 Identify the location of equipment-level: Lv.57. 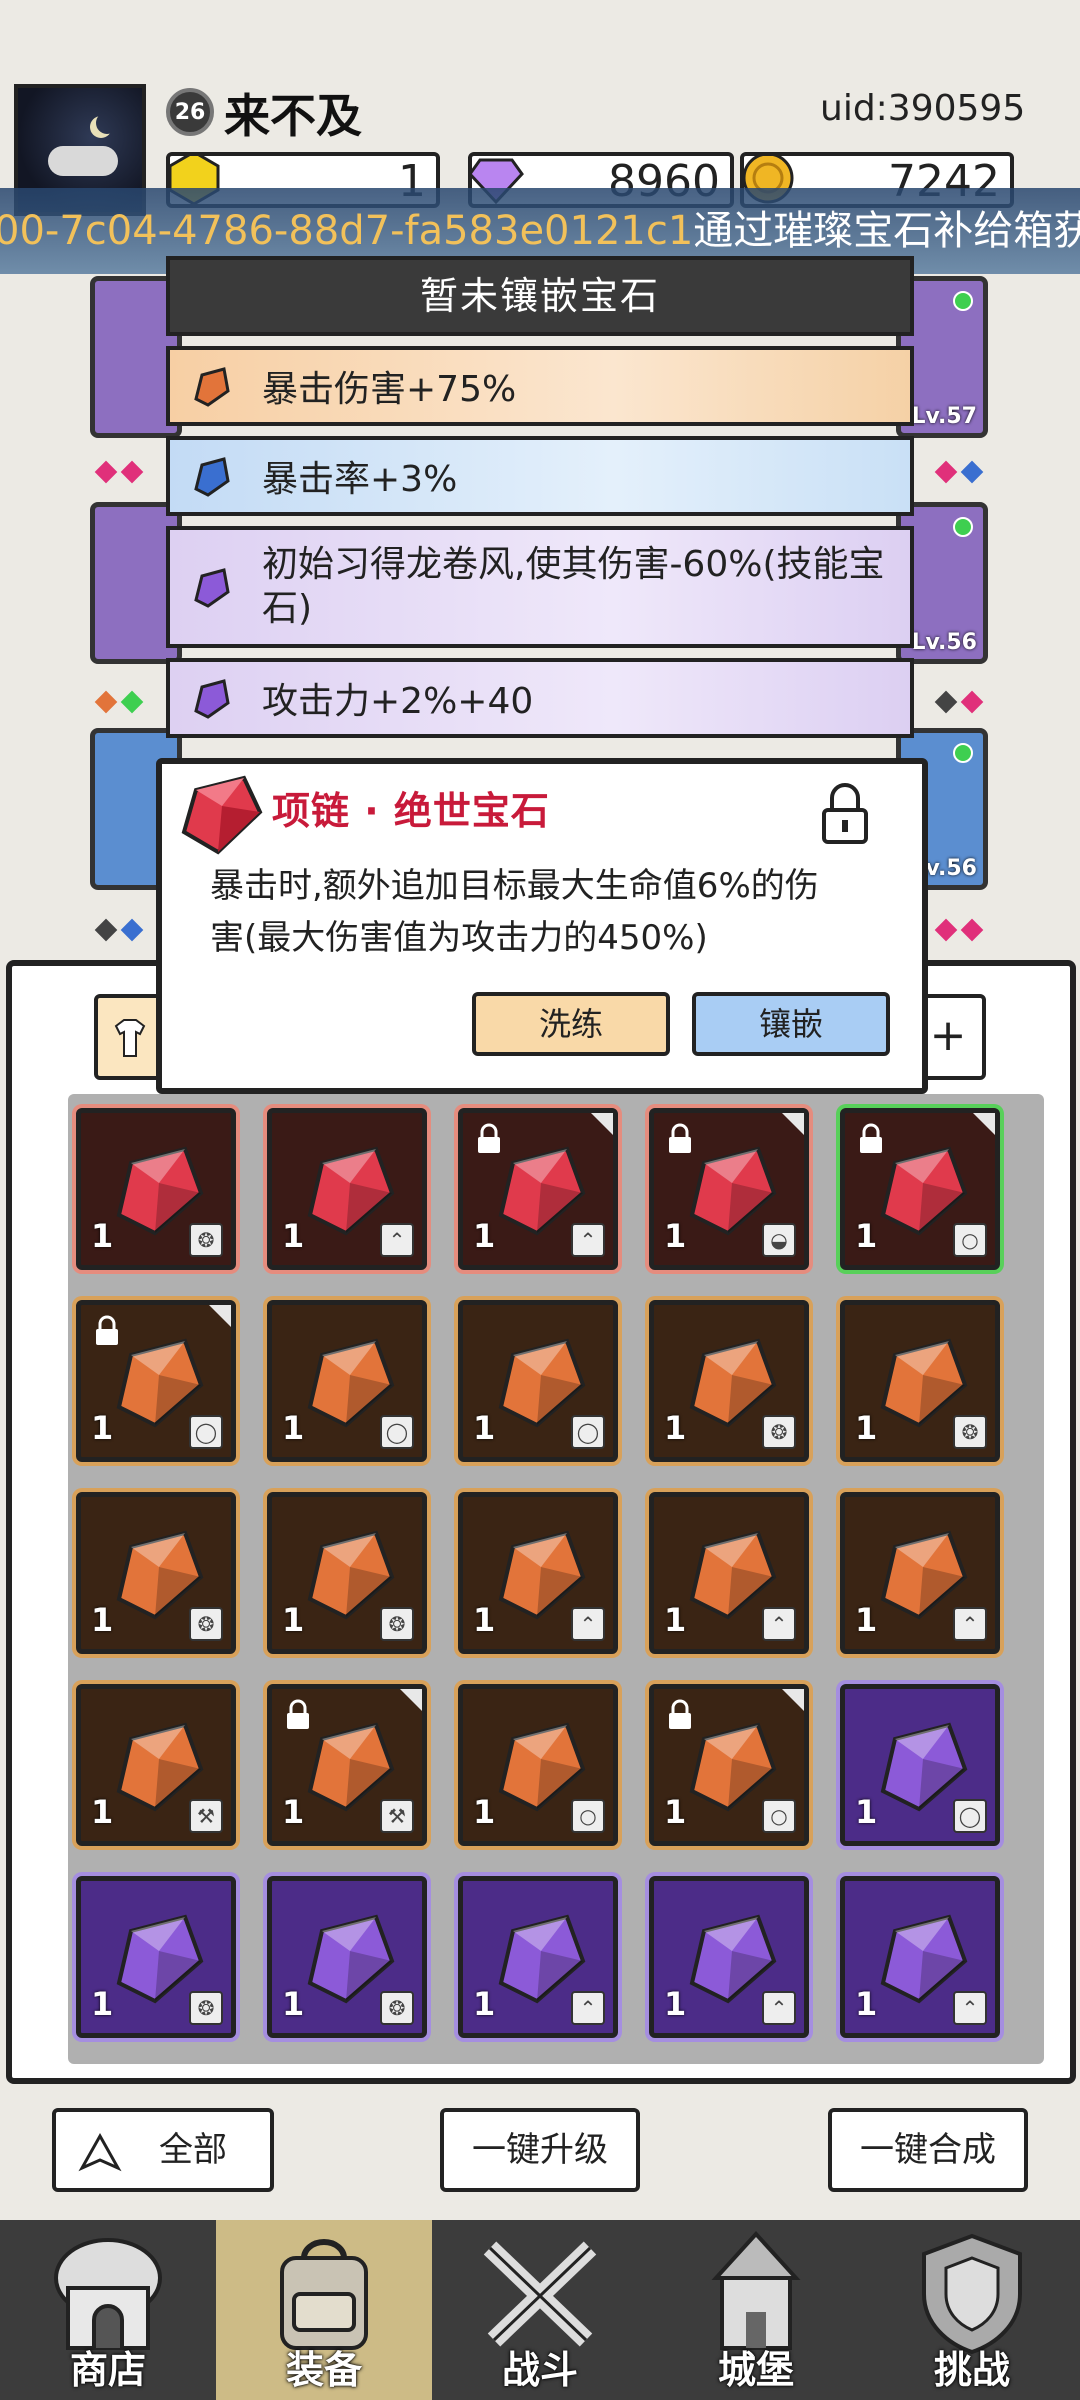
(944, 416).